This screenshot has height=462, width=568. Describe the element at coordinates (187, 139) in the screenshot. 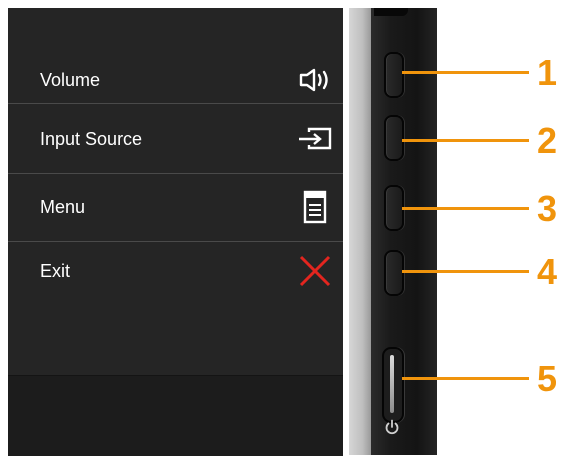

I see `menu-item-input-source: Input Source` at that location.